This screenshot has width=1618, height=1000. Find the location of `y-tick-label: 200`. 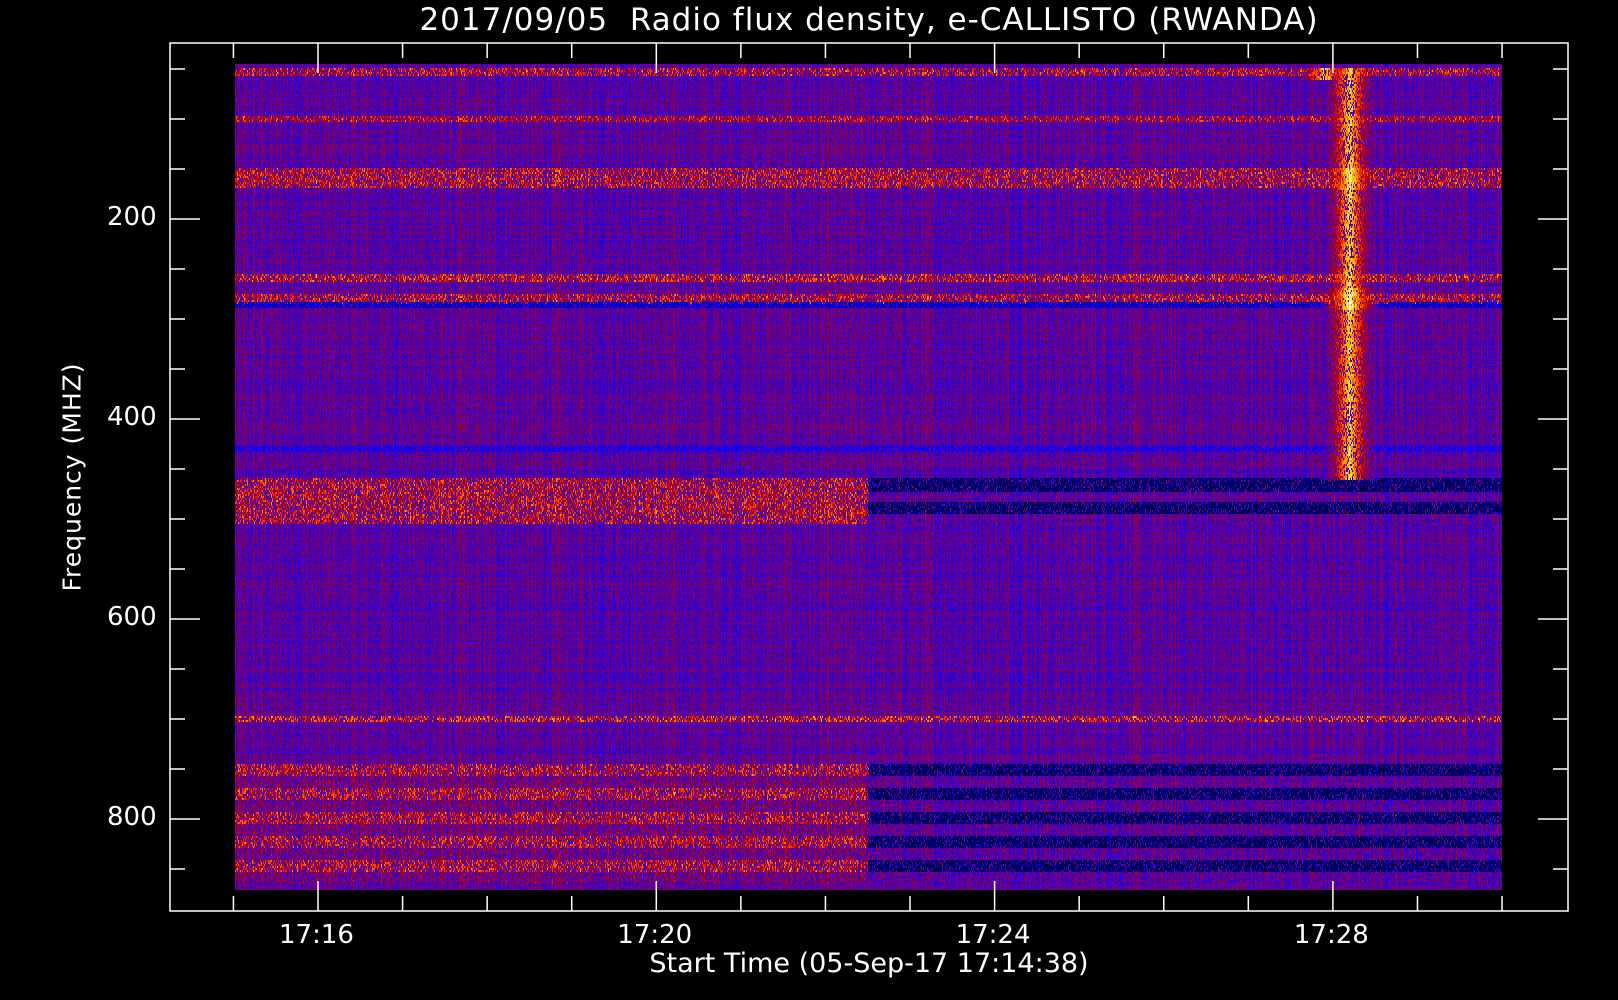

y-tick-label: 200 is located at coordinates (132, 217).